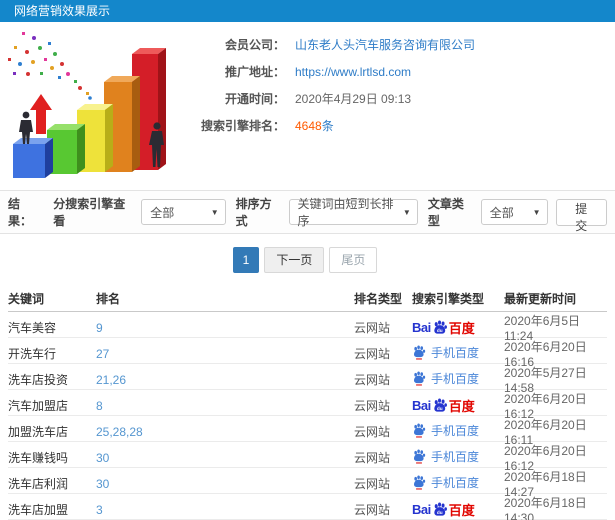 Image resolution: width=615 pixels, height=520 pixels. I want to click on promo-url-row: 推广地址： https://www.lrtlsd.com, so click(400, 71).